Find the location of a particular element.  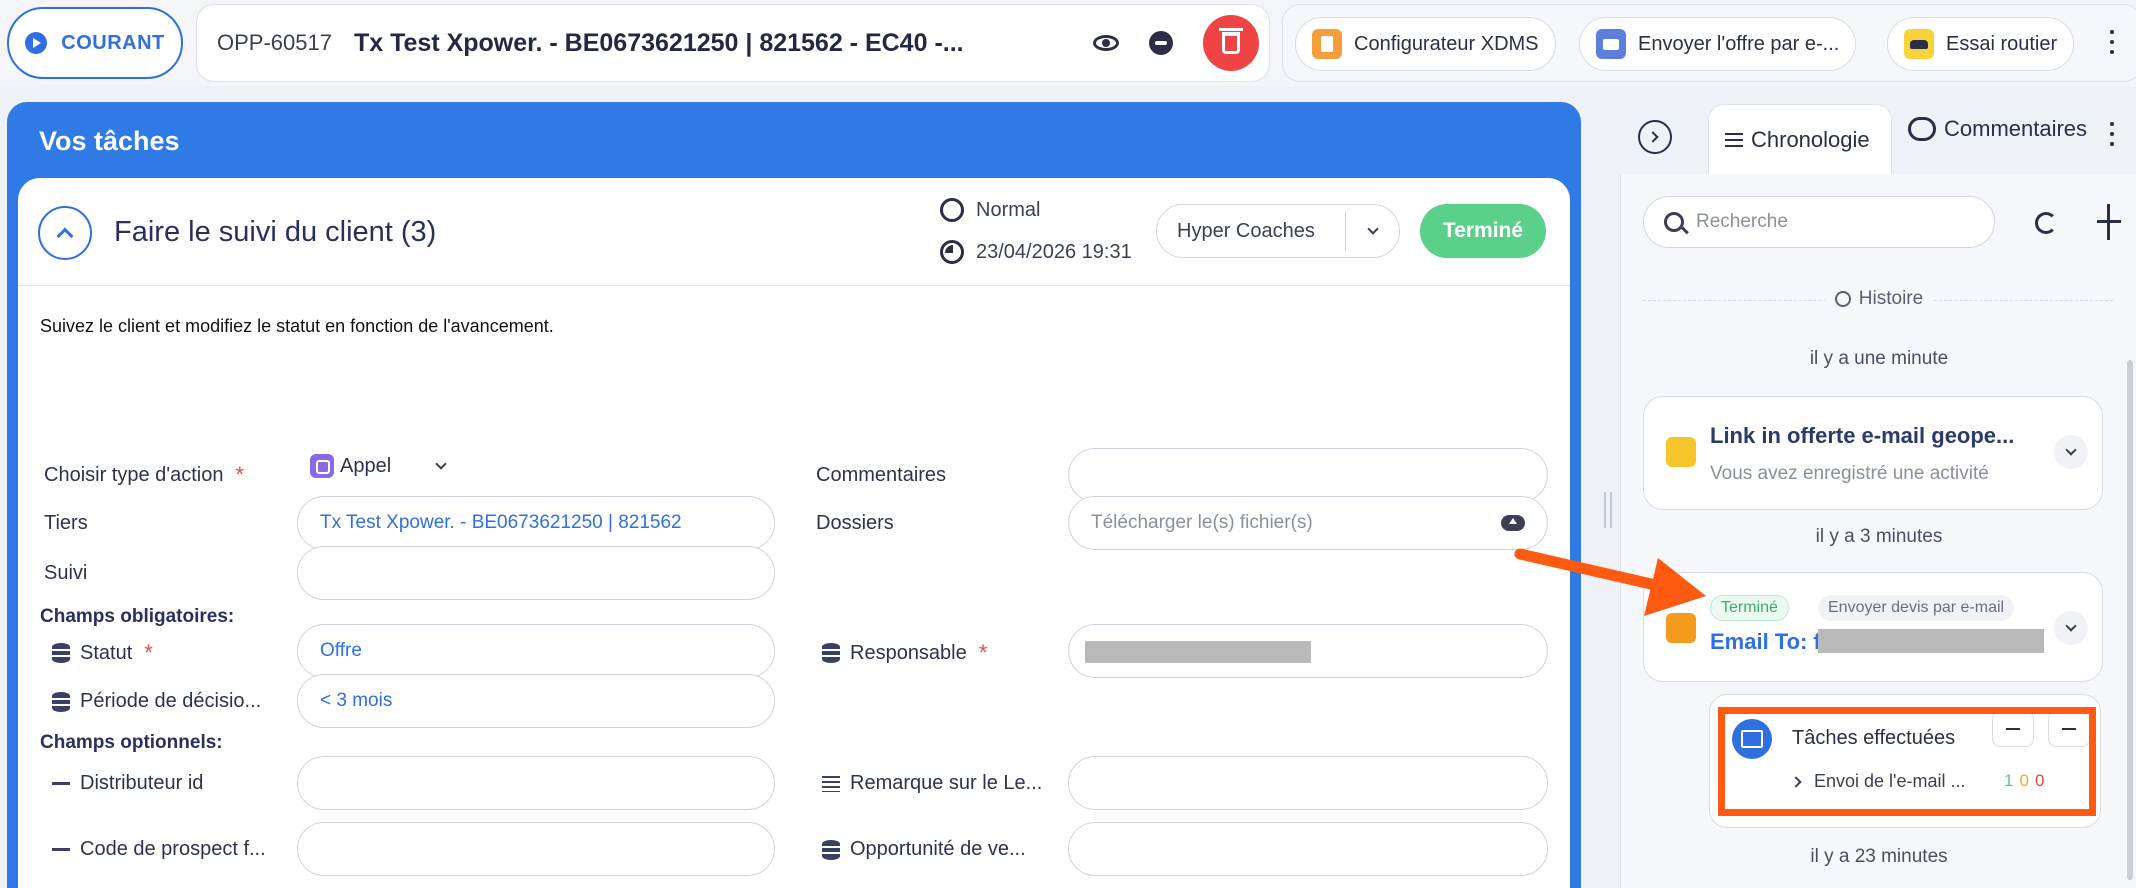

type-badge: Envoyer devis par e-mail is located at coordinates (1916, 608).